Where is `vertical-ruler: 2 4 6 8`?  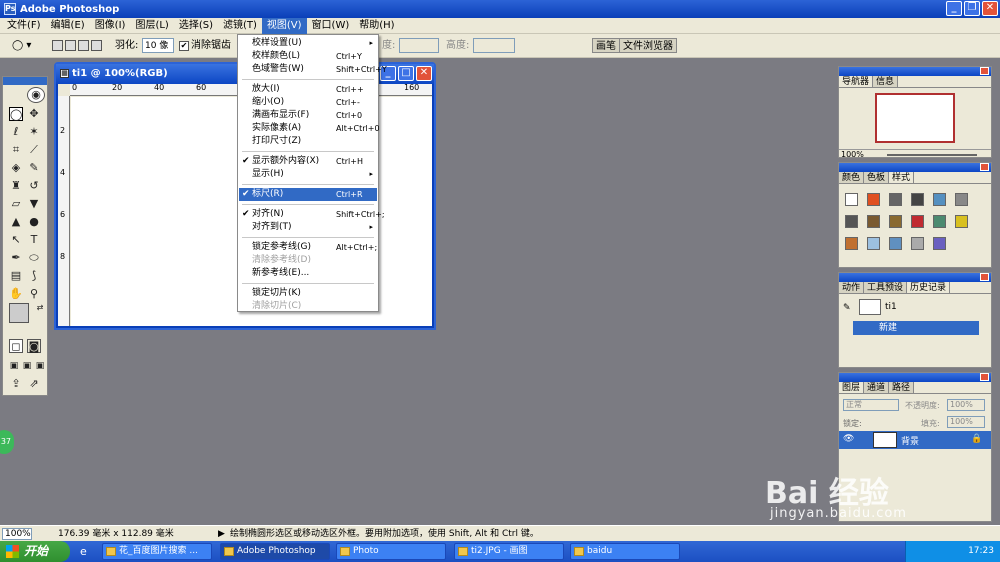 vertical-ruler: 2 4 6 8 is located at coordinates (64, 211).